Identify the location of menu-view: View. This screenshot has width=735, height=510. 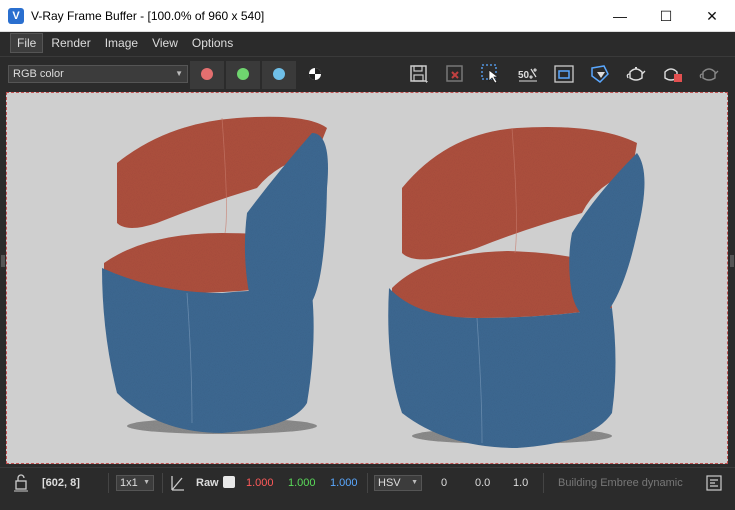
(165, 43).